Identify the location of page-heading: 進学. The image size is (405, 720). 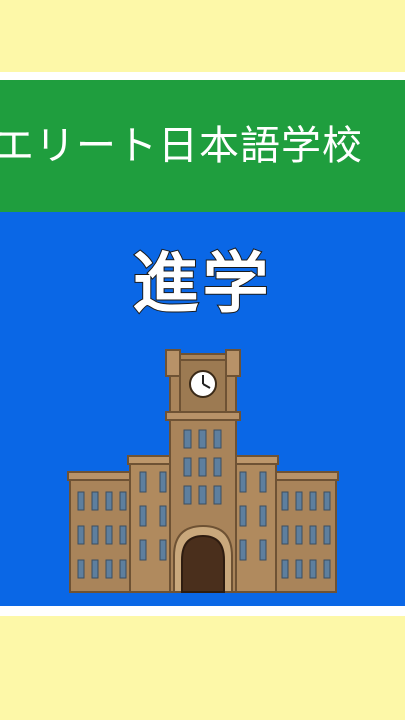
(202, 283).